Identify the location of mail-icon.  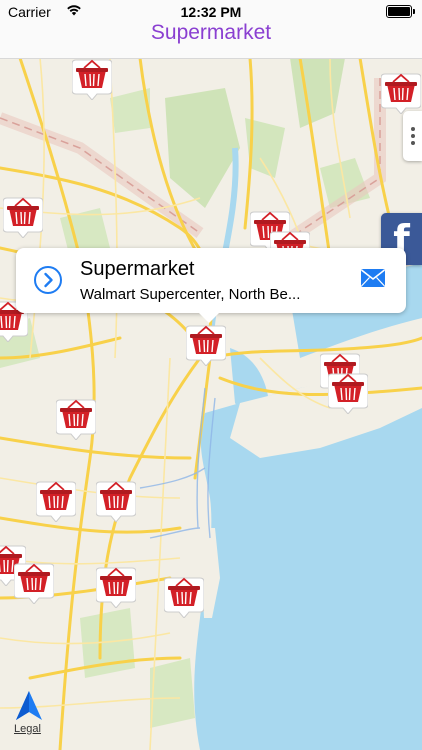
(373, 278).